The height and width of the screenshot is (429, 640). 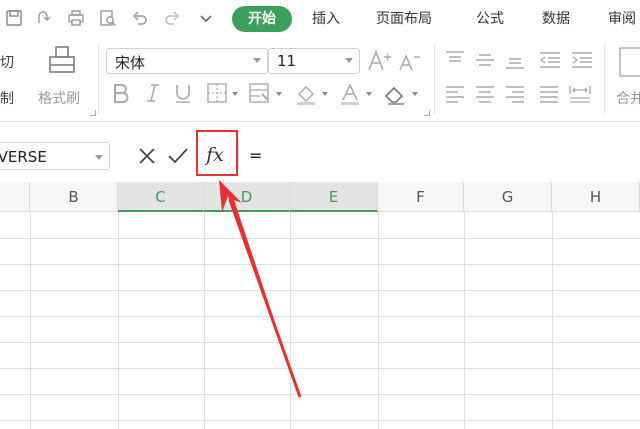 What do you see at coordinates (622, 19) in the screenshot?
I see `tab-review: 审阅` at bounding box center [622, 19].